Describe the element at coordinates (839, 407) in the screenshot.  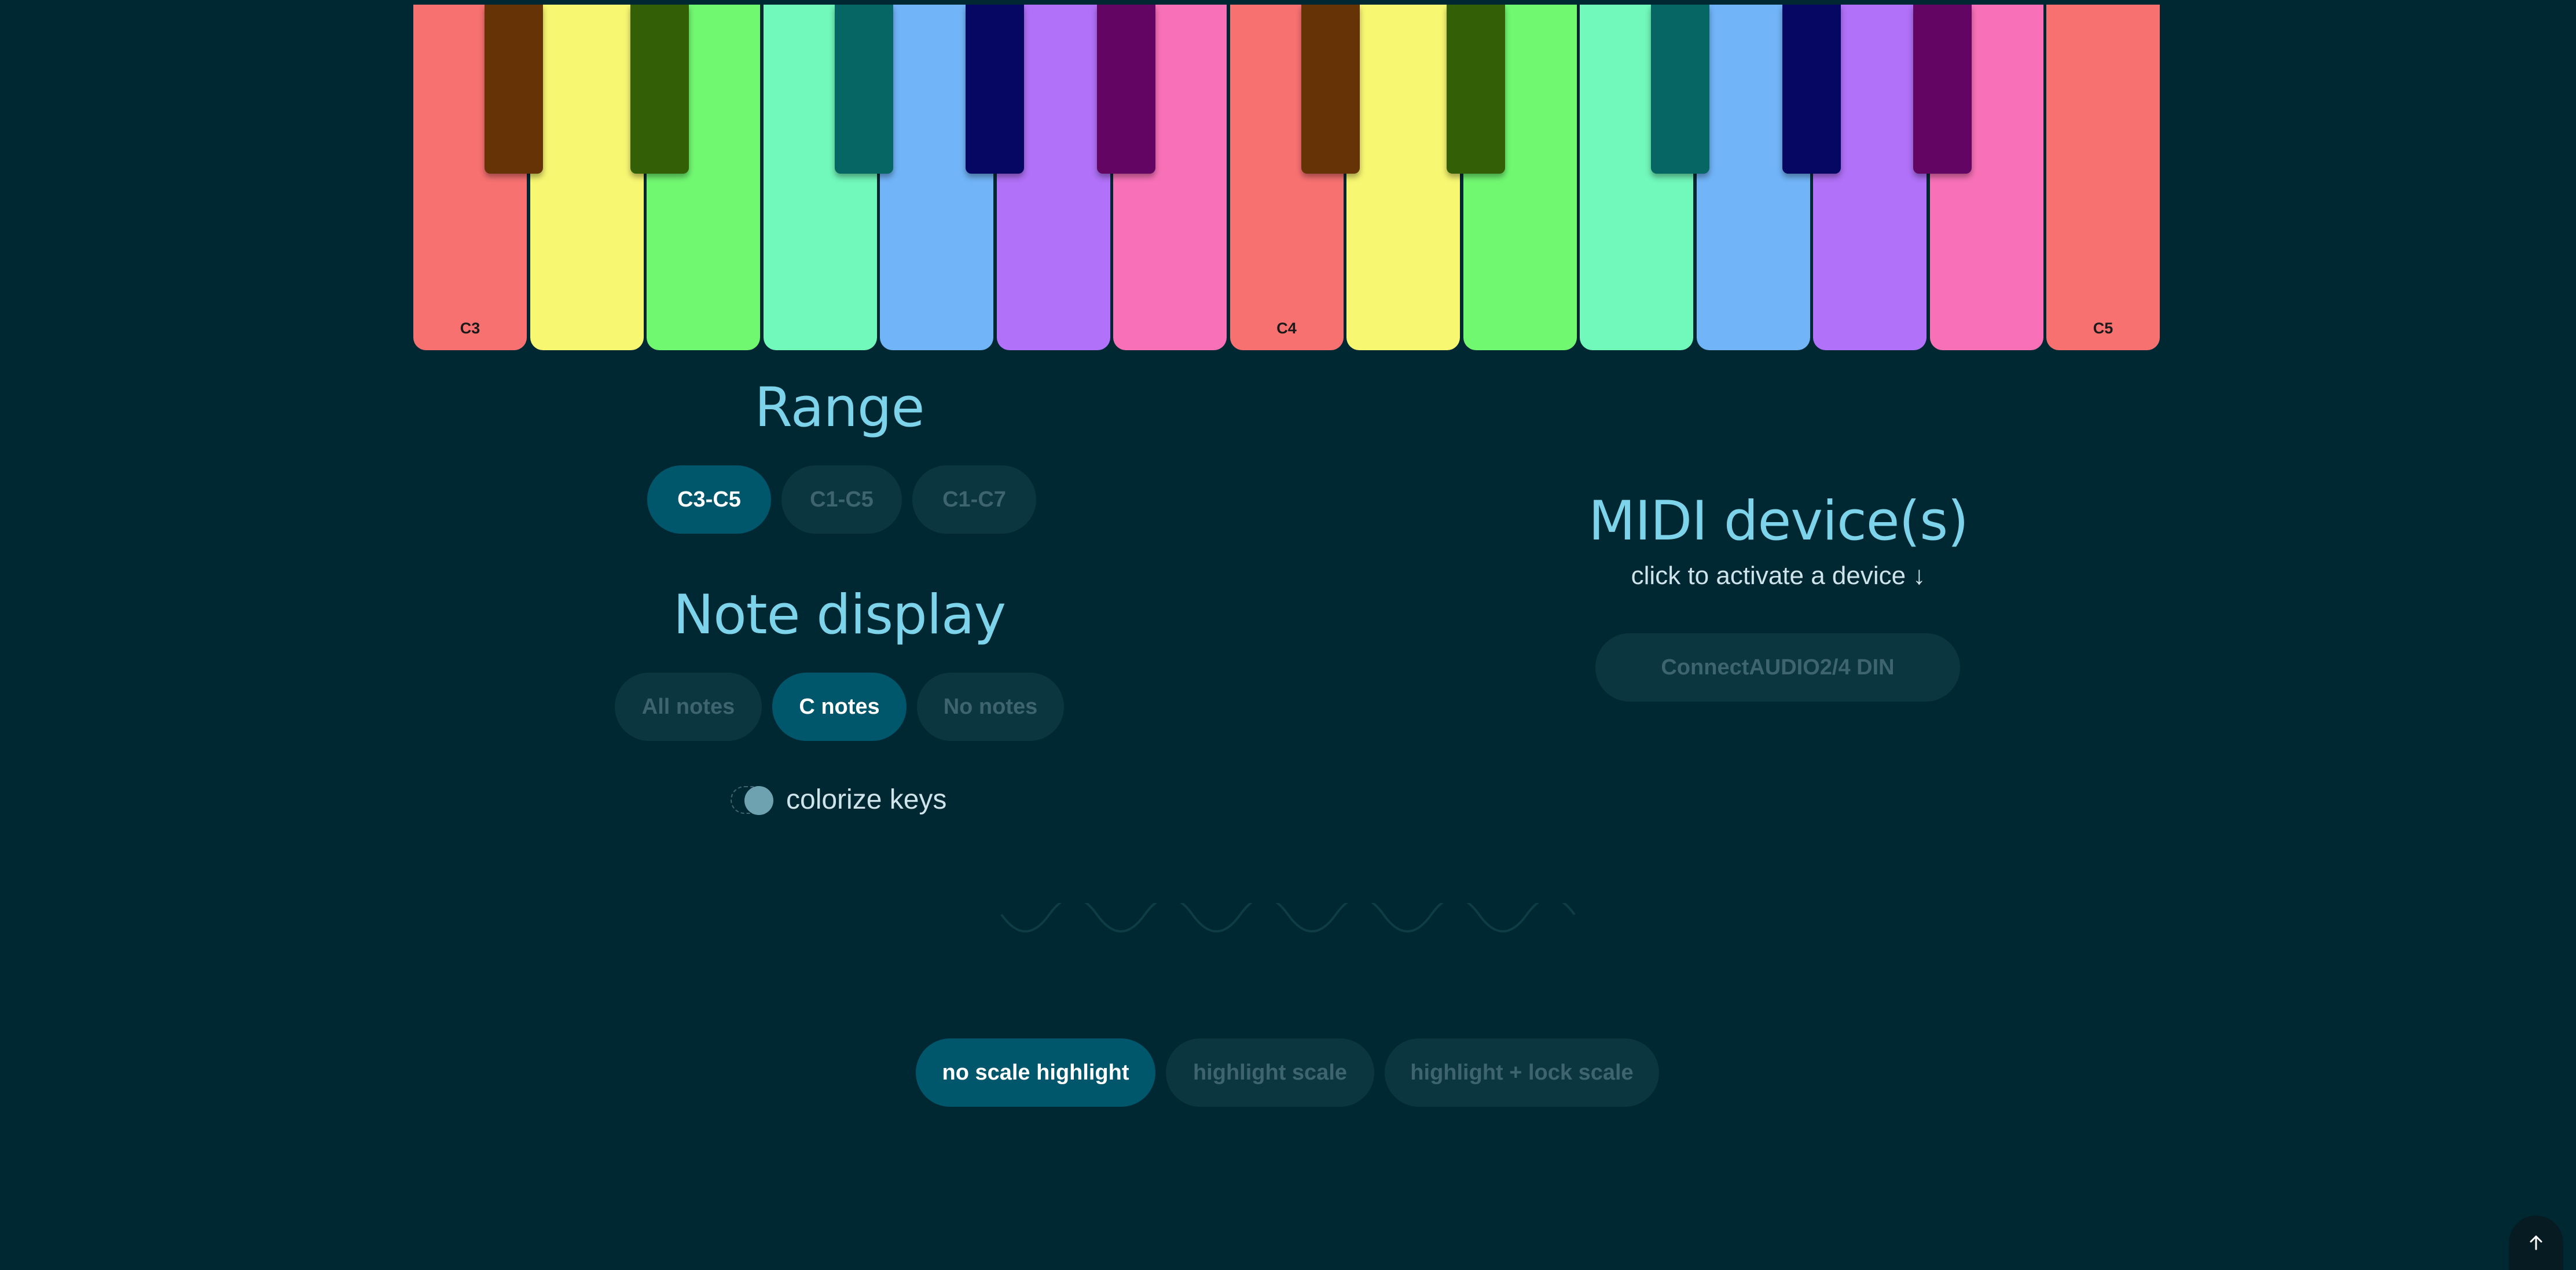
I see `range-title: Range` at that location.